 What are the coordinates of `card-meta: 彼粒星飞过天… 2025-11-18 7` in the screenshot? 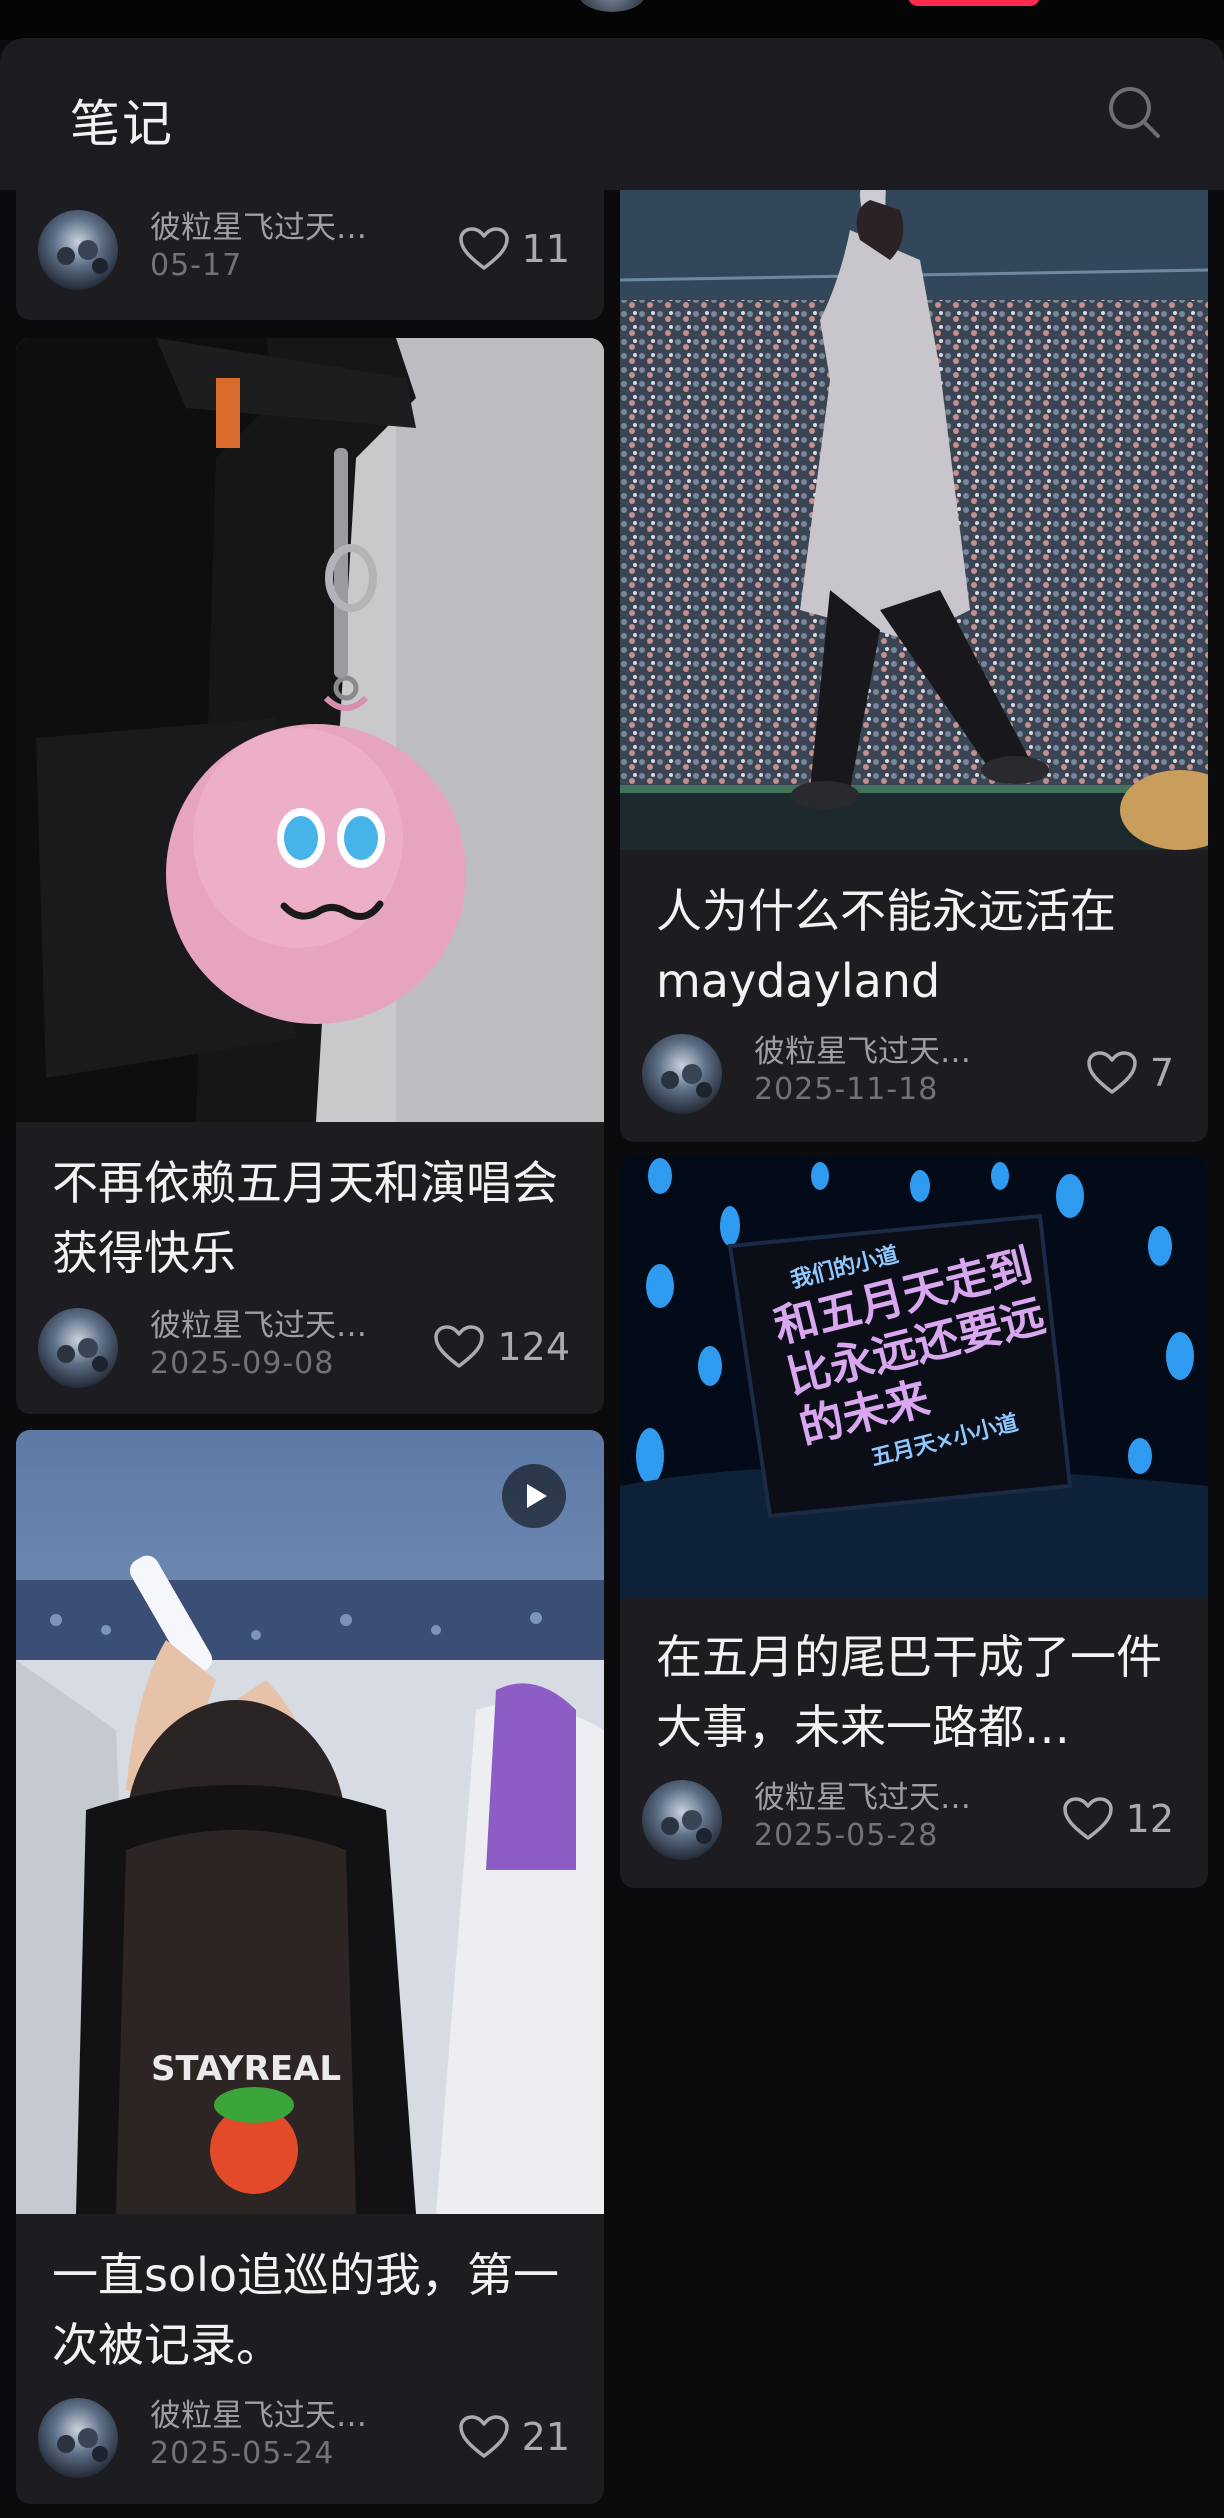 It's located at (908, 1071).